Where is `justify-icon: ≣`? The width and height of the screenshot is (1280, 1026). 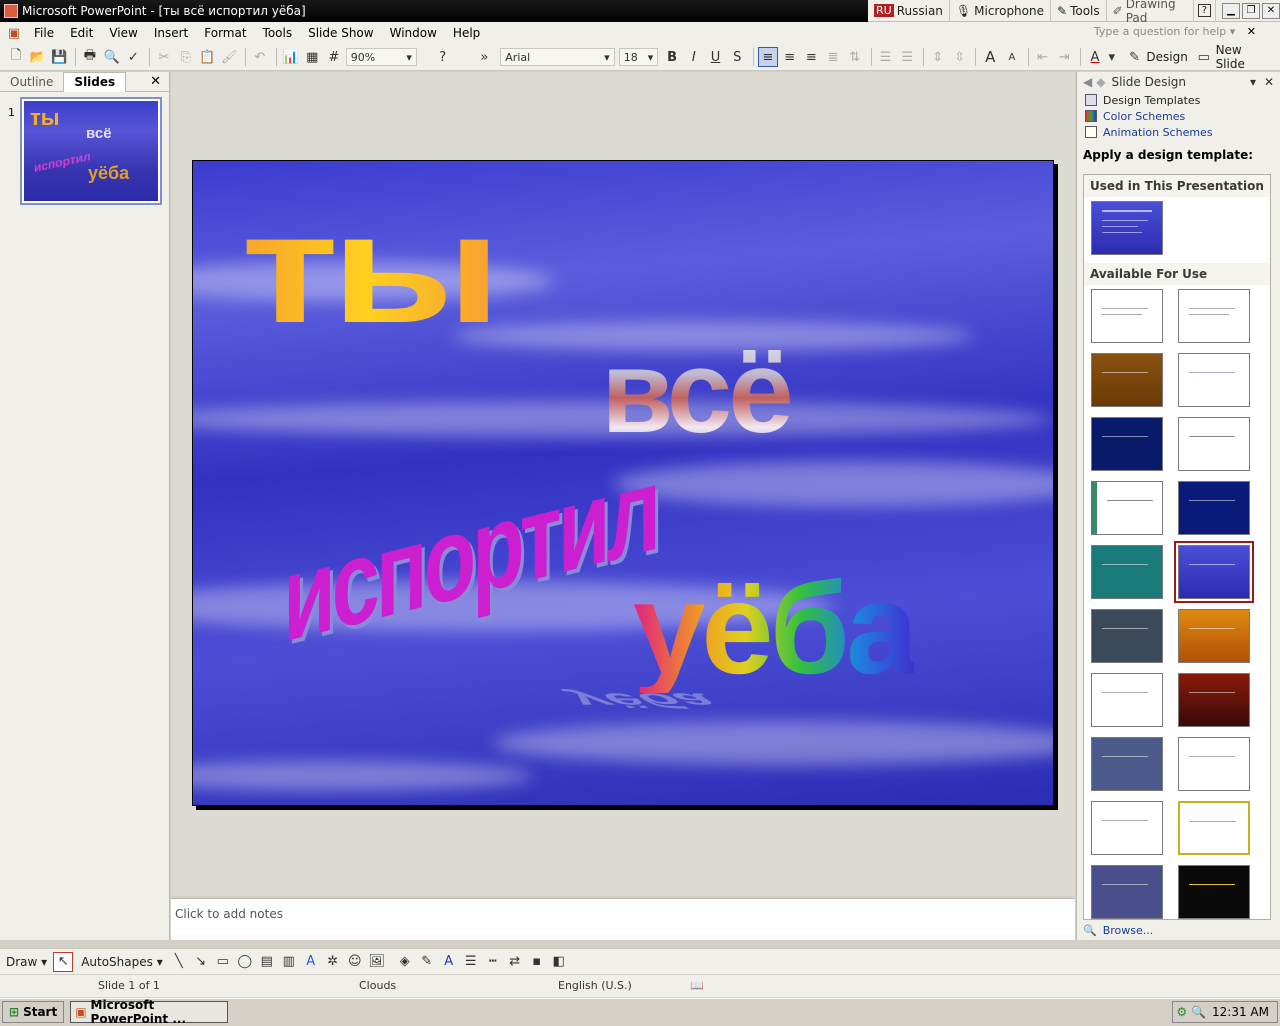
justify-icon: ≣ is located at coordinates (833, 57).